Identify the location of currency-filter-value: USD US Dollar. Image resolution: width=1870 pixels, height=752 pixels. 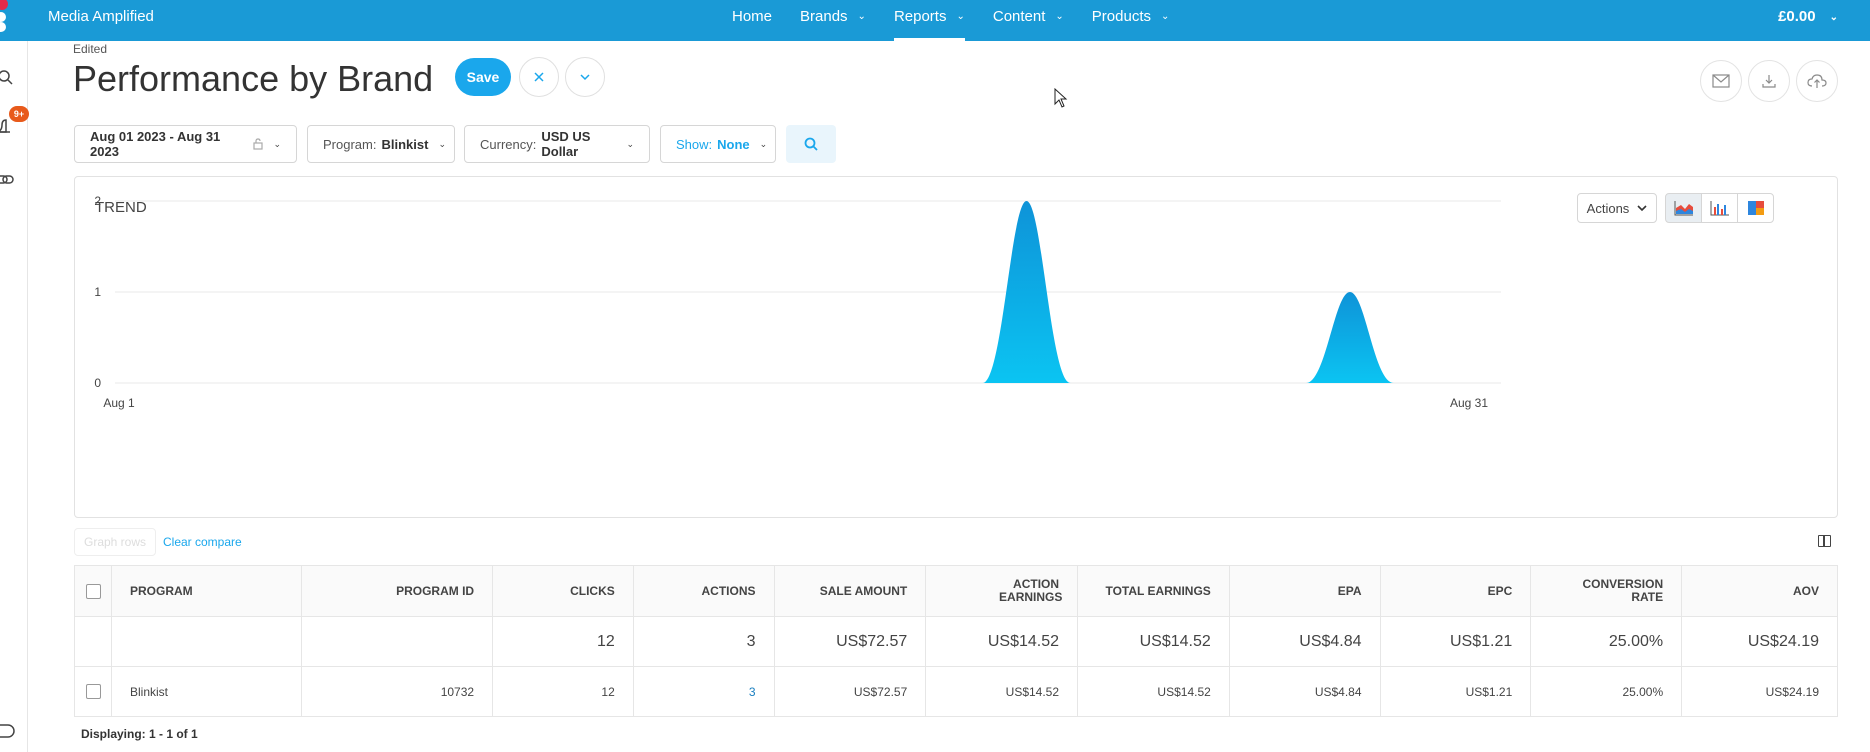
(566, 144).